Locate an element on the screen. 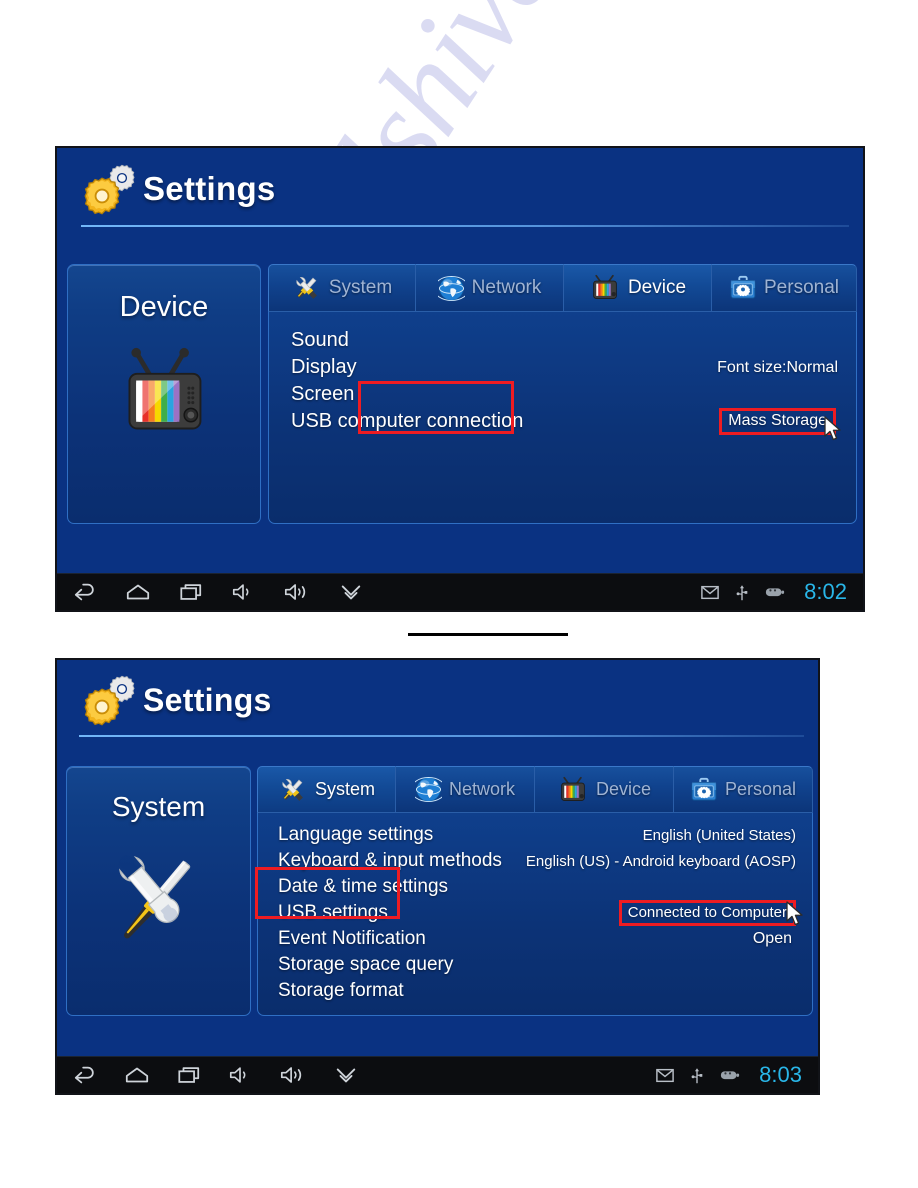  navbar-status: 8:02 is located at coordinates (774, 592).